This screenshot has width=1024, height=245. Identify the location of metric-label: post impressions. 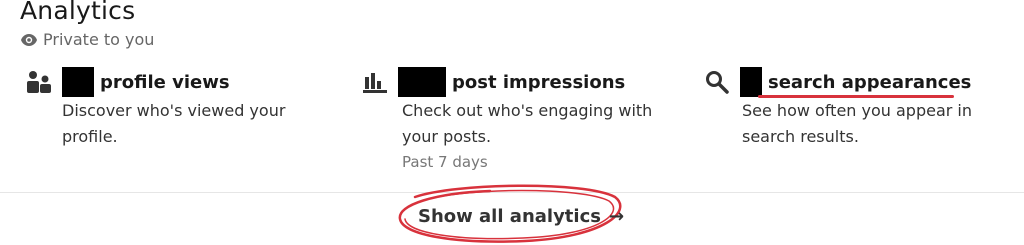
(539, 82).